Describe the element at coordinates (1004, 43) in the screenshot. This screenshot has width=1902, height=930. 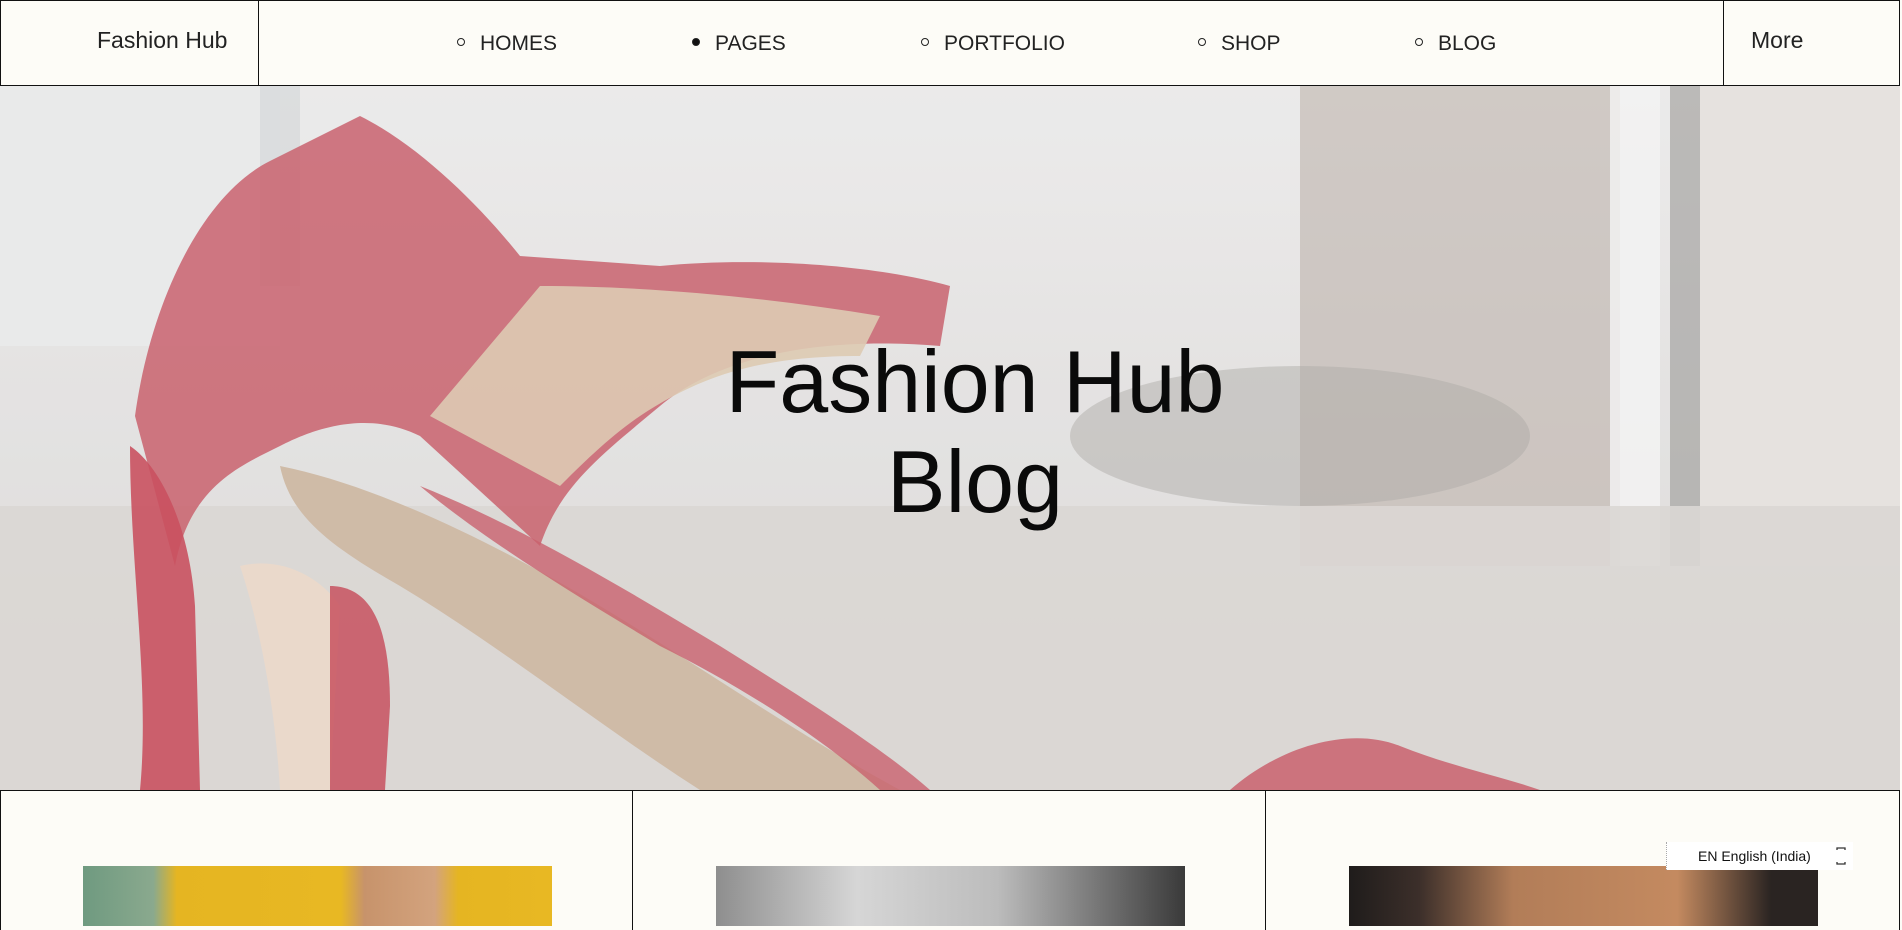
I see `nav-label: PORTFOLIO` at that location.